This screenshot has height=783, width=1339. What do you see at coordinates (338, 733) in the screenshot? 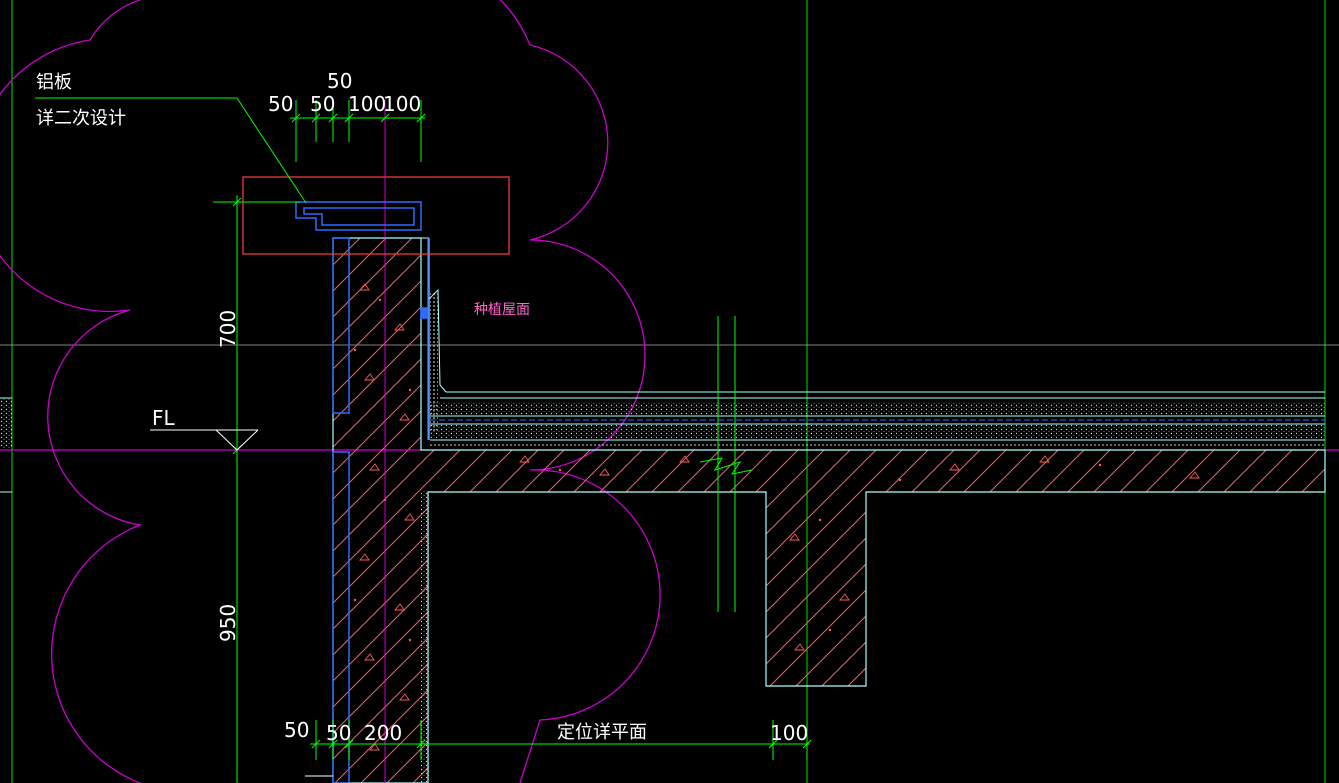
I see `dim-bottom-2: 50` at bounding box center [338, 733].